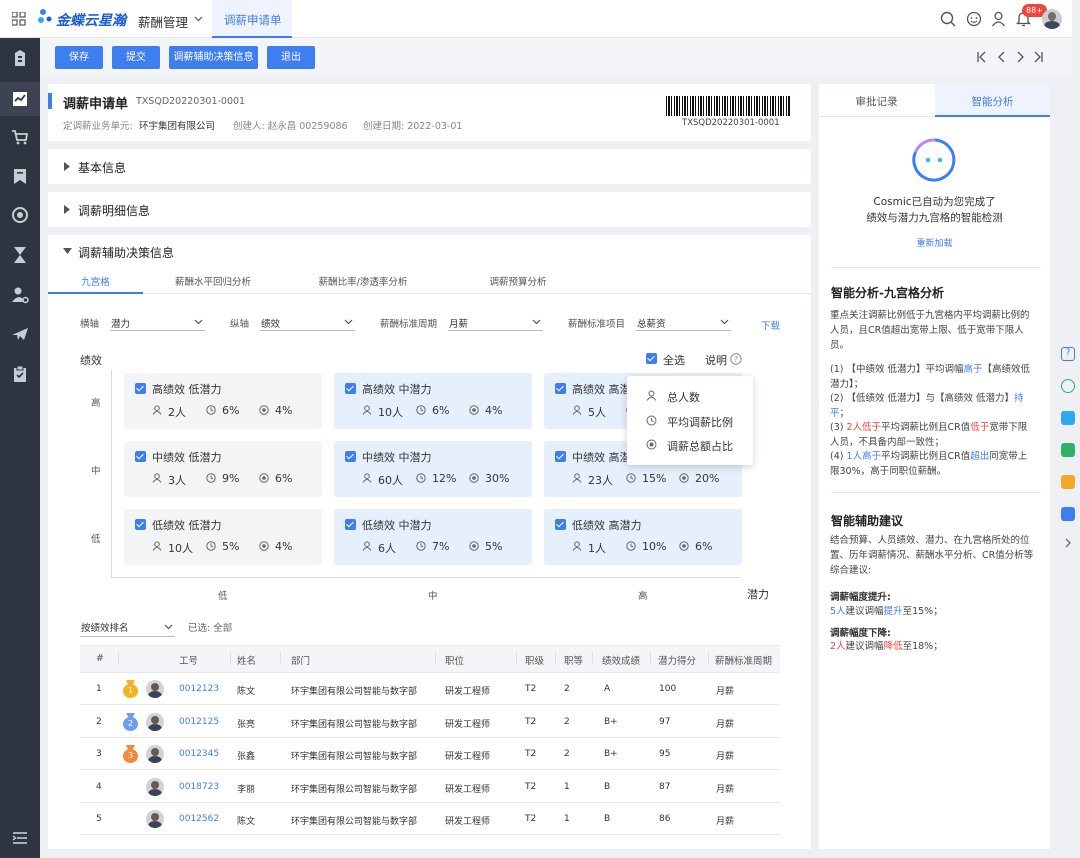 This screenshot has width=1080, height=858. Describe the element at coordinates (223, 401) in the screenshot. I see `grid-cell: 高绩效 低潜力 2人 6% 4%` at that location.